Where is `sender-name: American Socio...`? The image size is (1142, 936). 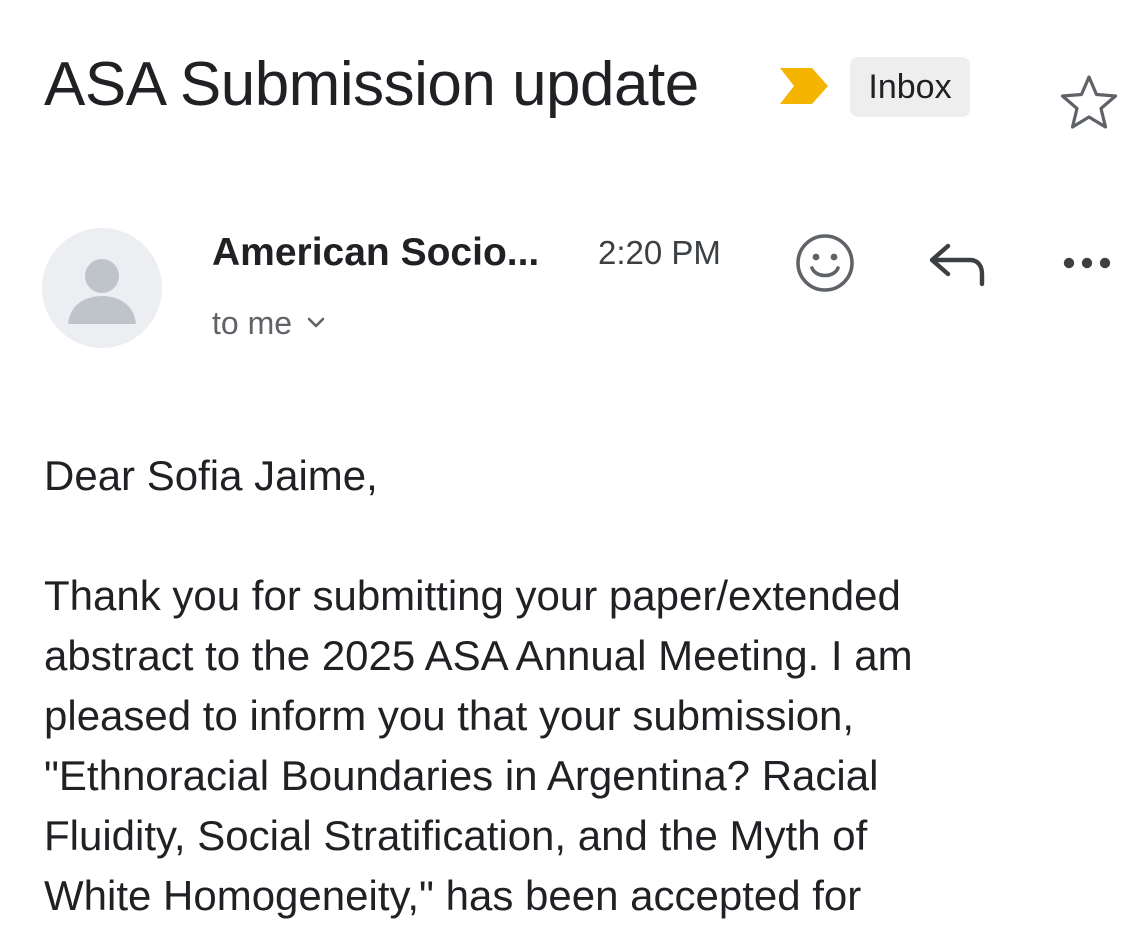
sender-name: American Socio... is located at coordinates (375, 253).